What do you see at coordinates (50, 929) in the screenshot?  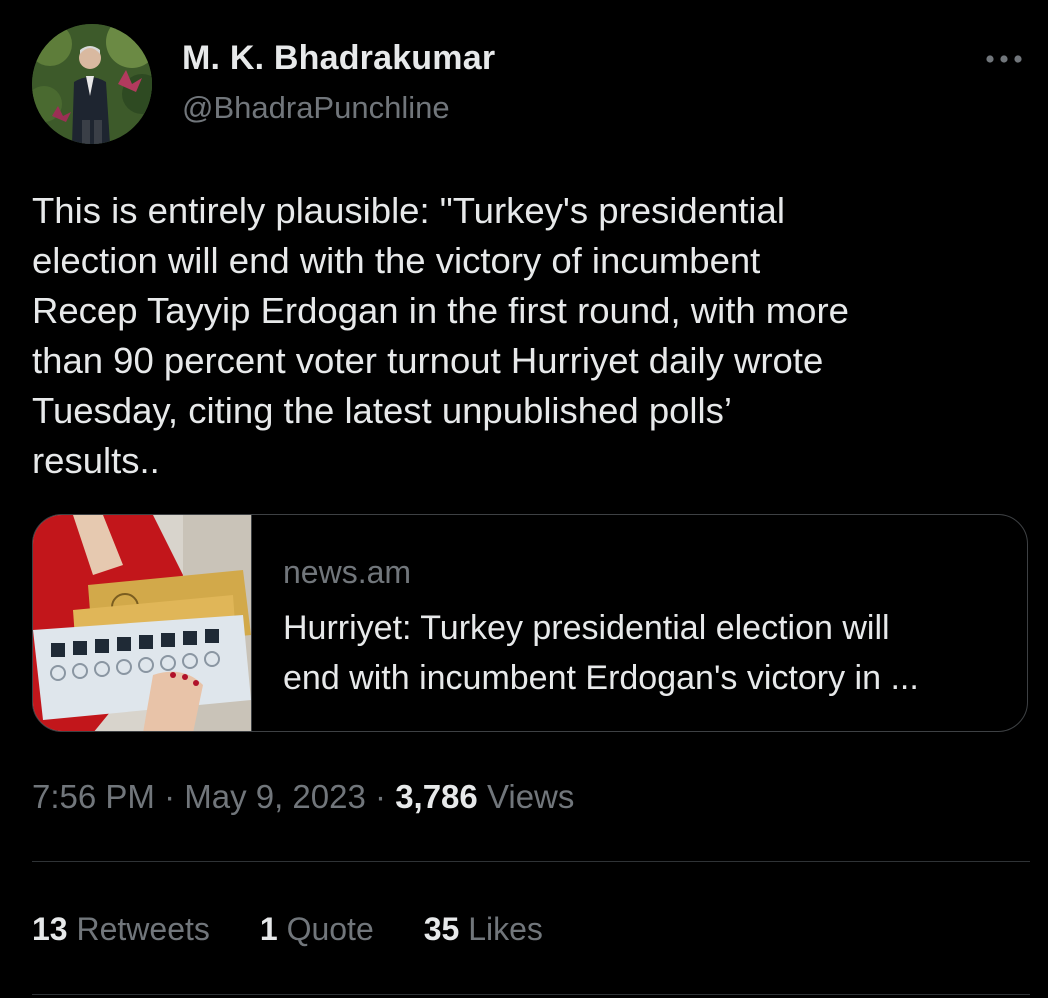 I see `retweets-count: 13` at bounding box center [50, 929].